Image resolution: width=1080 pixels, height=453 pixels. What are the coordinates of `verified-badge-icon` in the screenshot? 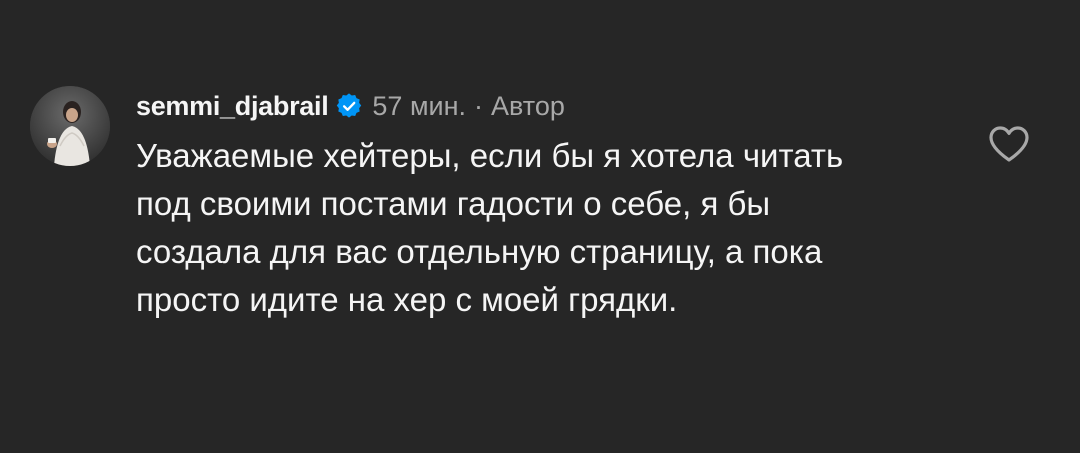 It's located at (349, 106).